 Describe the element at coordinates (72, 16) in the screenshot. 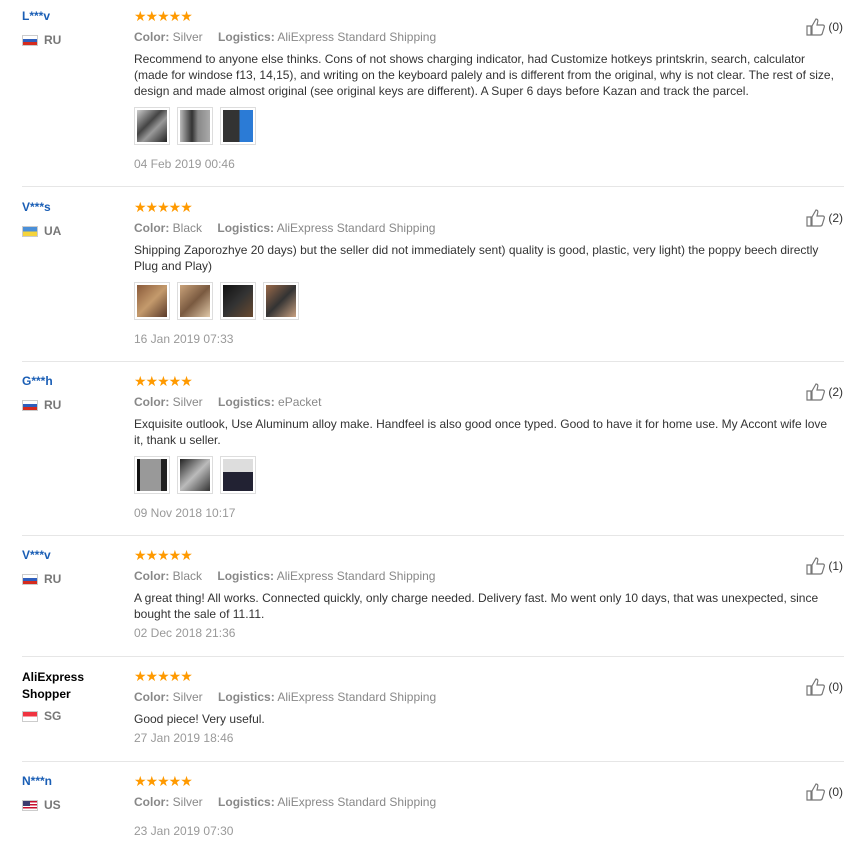

I see `reviewer-name: L***v` at that location.